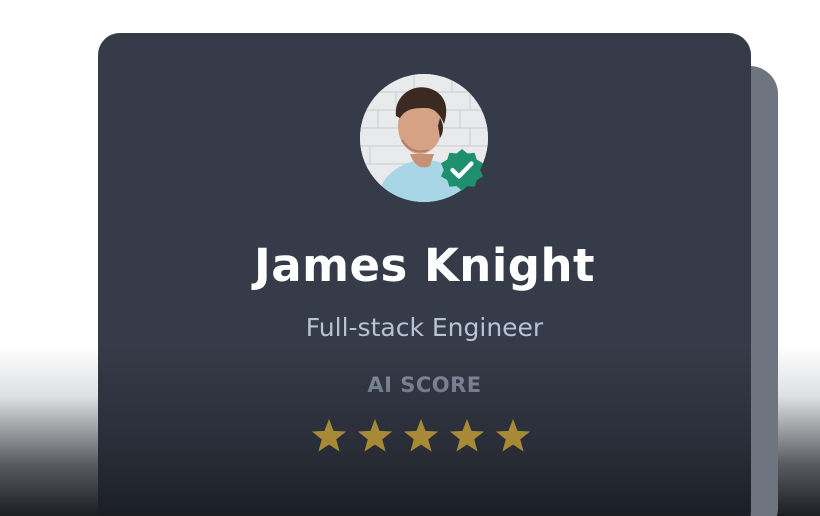 This screenshot has height=516, width=820. What do you see at coordinates (424, 265) in the screenshot?
I see `profile-name: James Knight` at bounding box center [424, 265].